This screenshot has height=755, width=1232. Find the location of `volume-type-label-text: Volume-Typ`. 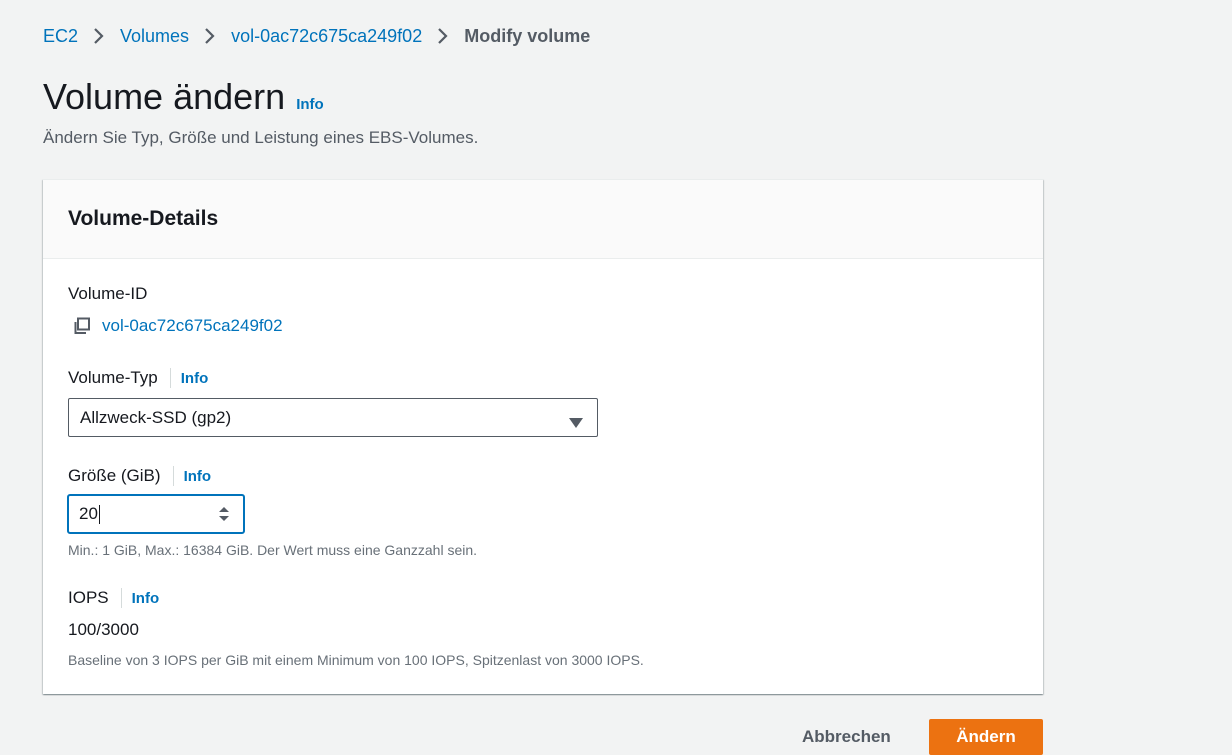

volume-type-label-text: Volume-Typ is located at coordinates (113, 377).